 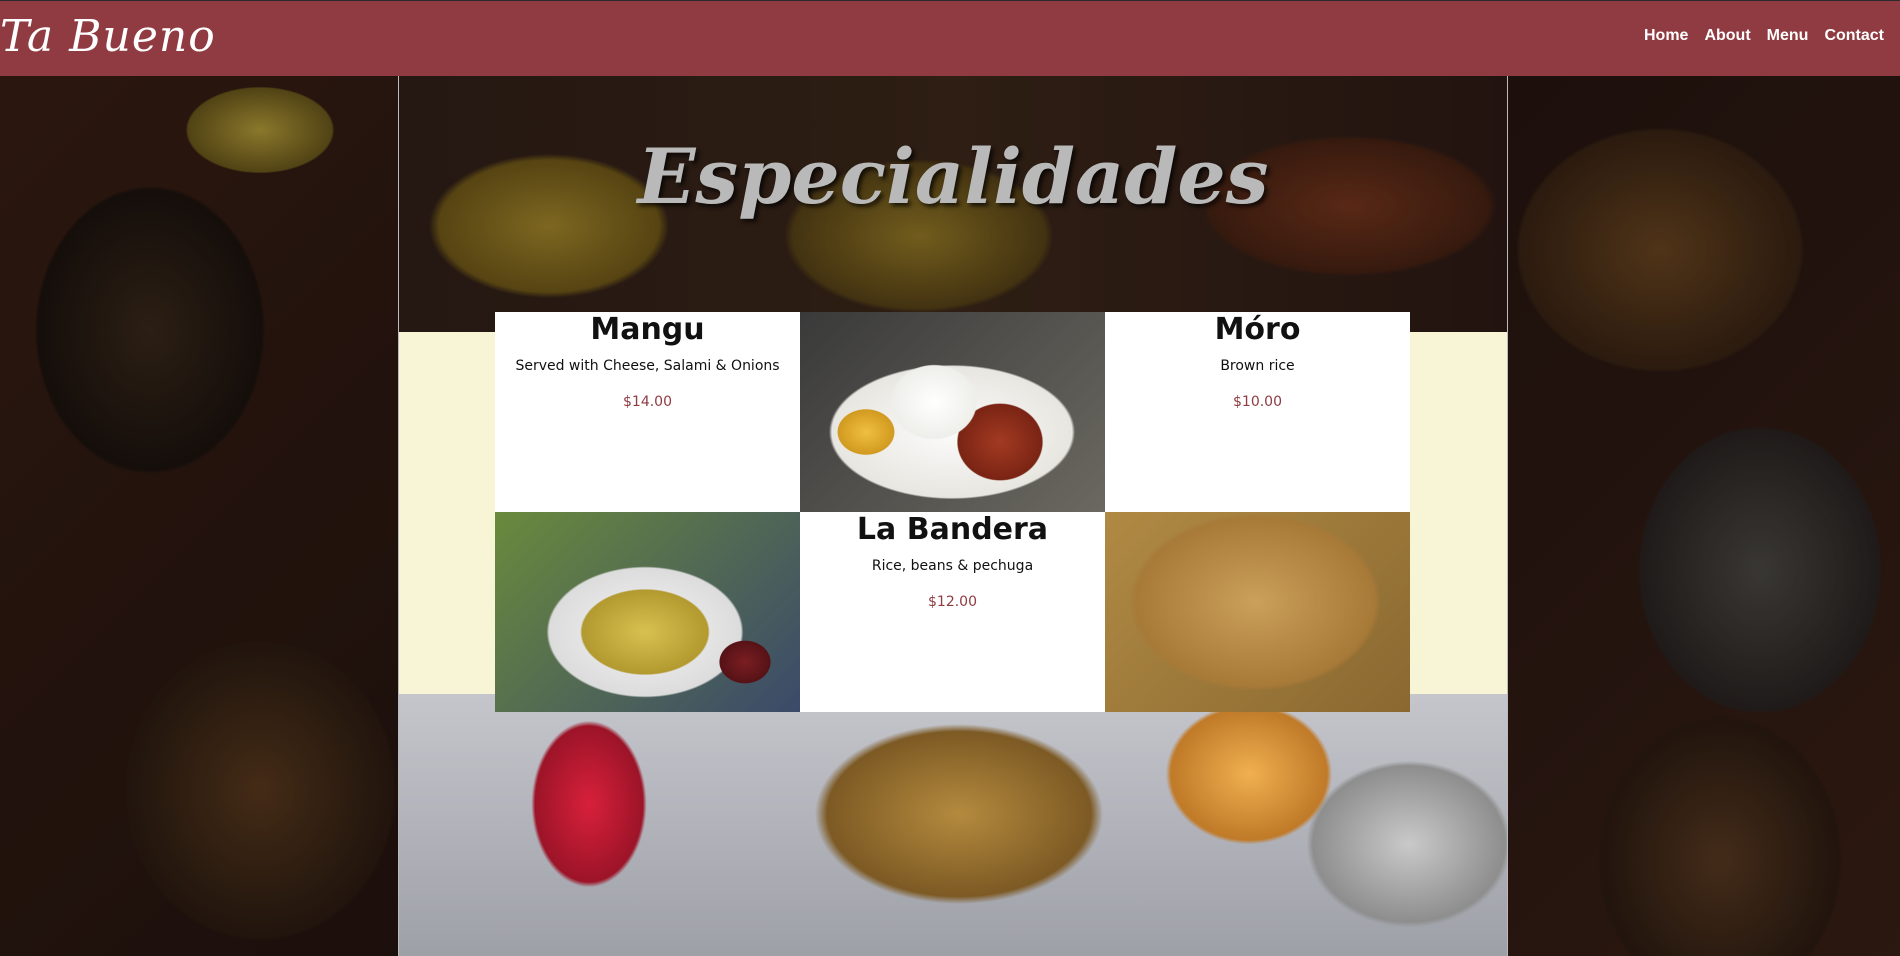 What do you see at coordinates (950, 38) in the screenshot?
I see `site-header: Ta Bueno Home About Menu Contact` at bounding box center [950, 38].